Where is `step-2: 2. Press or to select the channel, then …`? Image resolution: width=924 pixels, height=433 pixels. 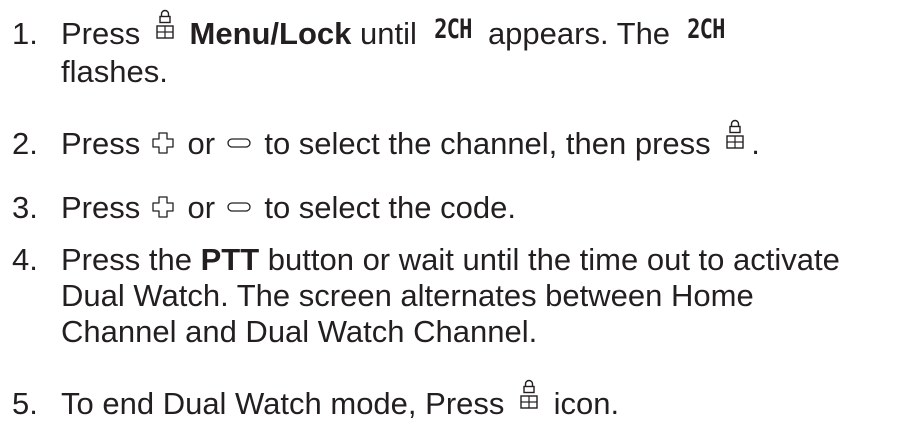
step-2: 2. Press or to select the channel, then … is located at coordinates (467, 140).